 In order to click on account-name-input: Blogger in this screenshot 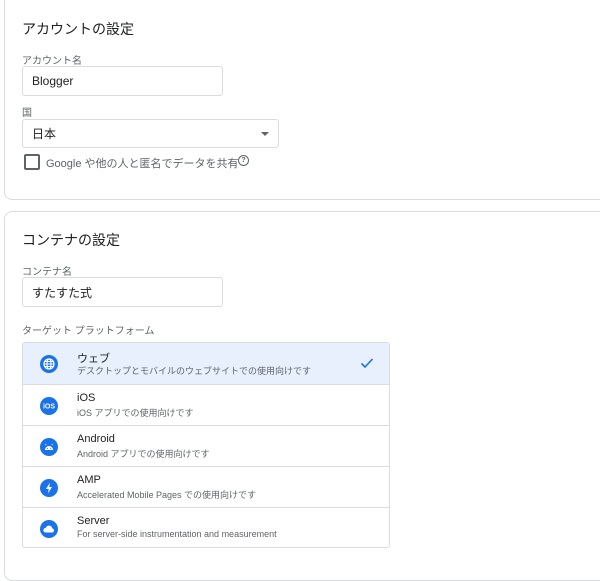, I will do `click(122, 81)`.